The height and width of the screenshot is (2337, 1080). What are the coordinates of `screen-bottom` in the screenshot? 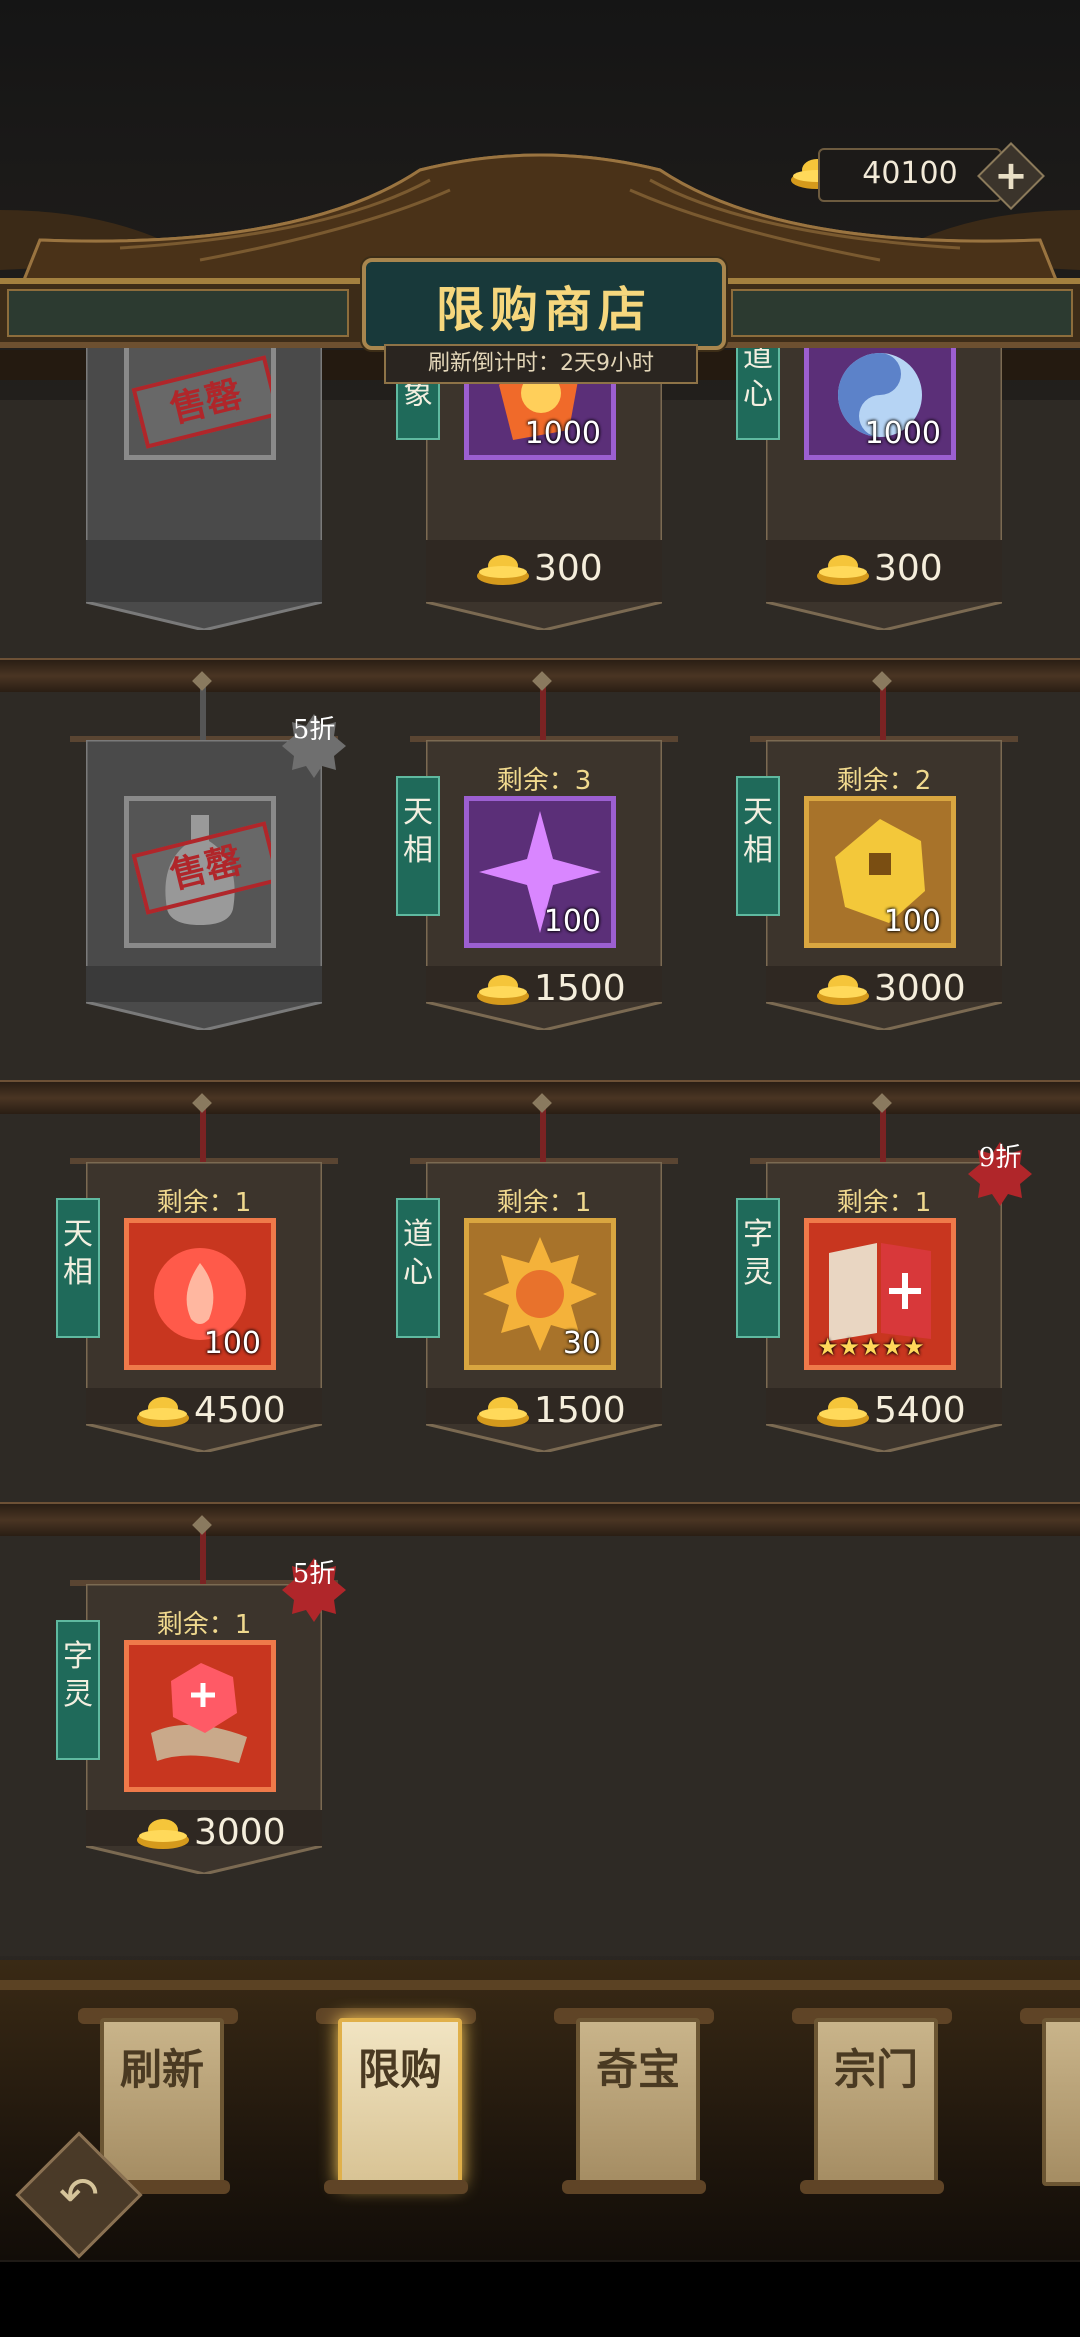 It's located at (540, 2299).